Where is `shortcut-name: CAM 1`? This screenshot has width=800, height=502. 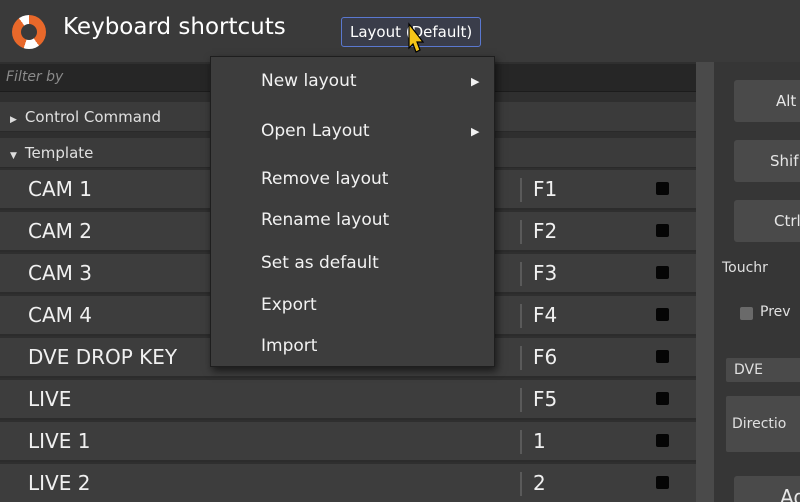 shortcut-name: CAM 1 is located at coordinates (60, 189).